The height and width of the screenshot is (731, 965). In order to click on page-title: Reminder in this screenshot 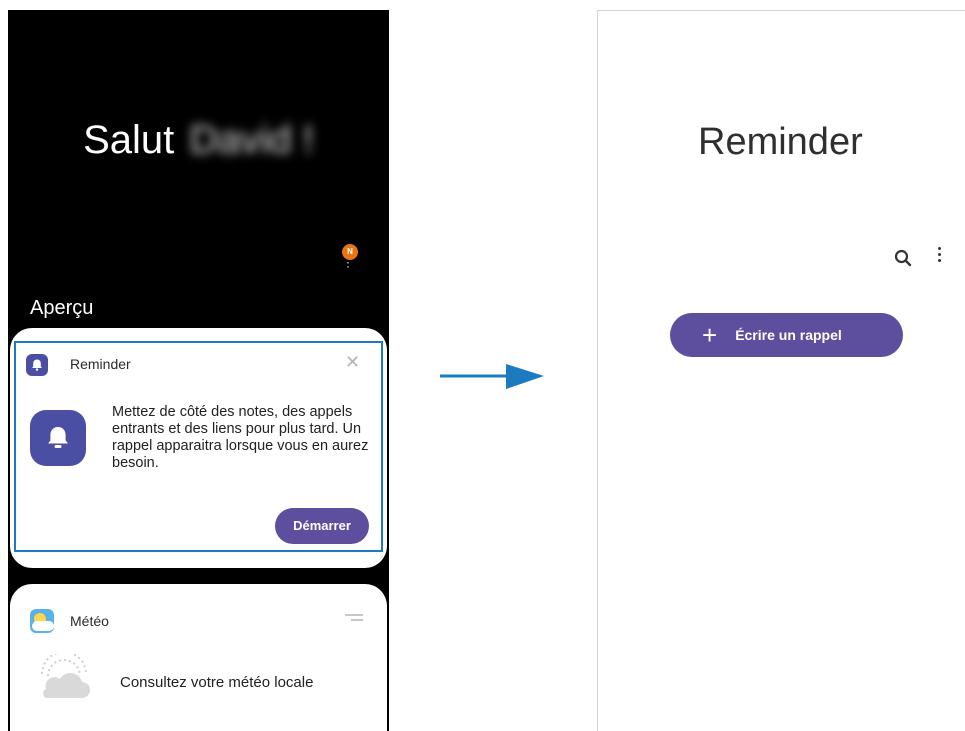, I will do `click(780, 142)`.